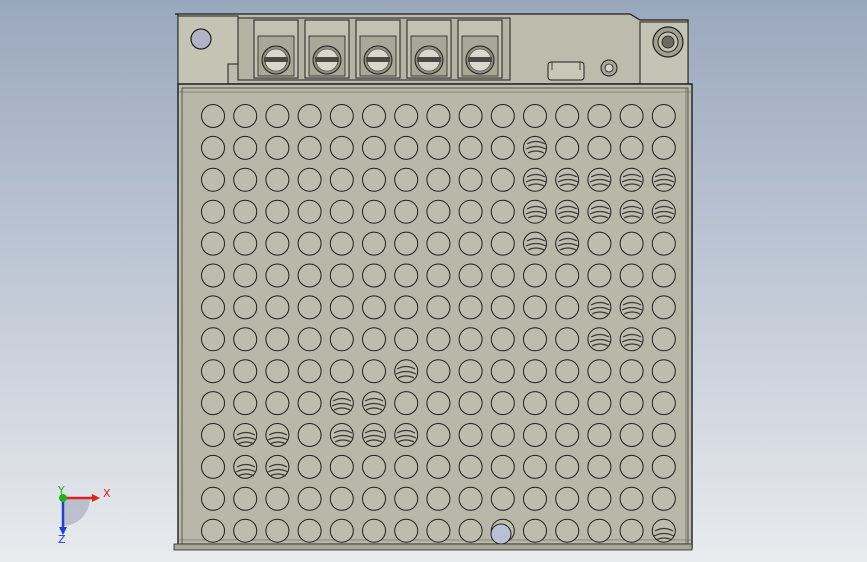 The image size is (867, 562). What do you see at coordinates (201, 39) in the screenshot?
I see `mounting-hole` at bounding box center [201, 39].